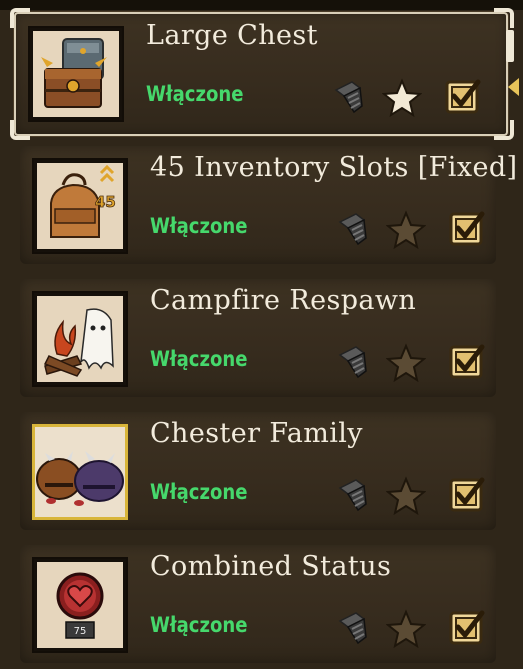 The height and width of the screenshot is (669, 523). Describe the element at coordinates (80, 631) in the screenshot. I see `badge-75: 75` at that location.